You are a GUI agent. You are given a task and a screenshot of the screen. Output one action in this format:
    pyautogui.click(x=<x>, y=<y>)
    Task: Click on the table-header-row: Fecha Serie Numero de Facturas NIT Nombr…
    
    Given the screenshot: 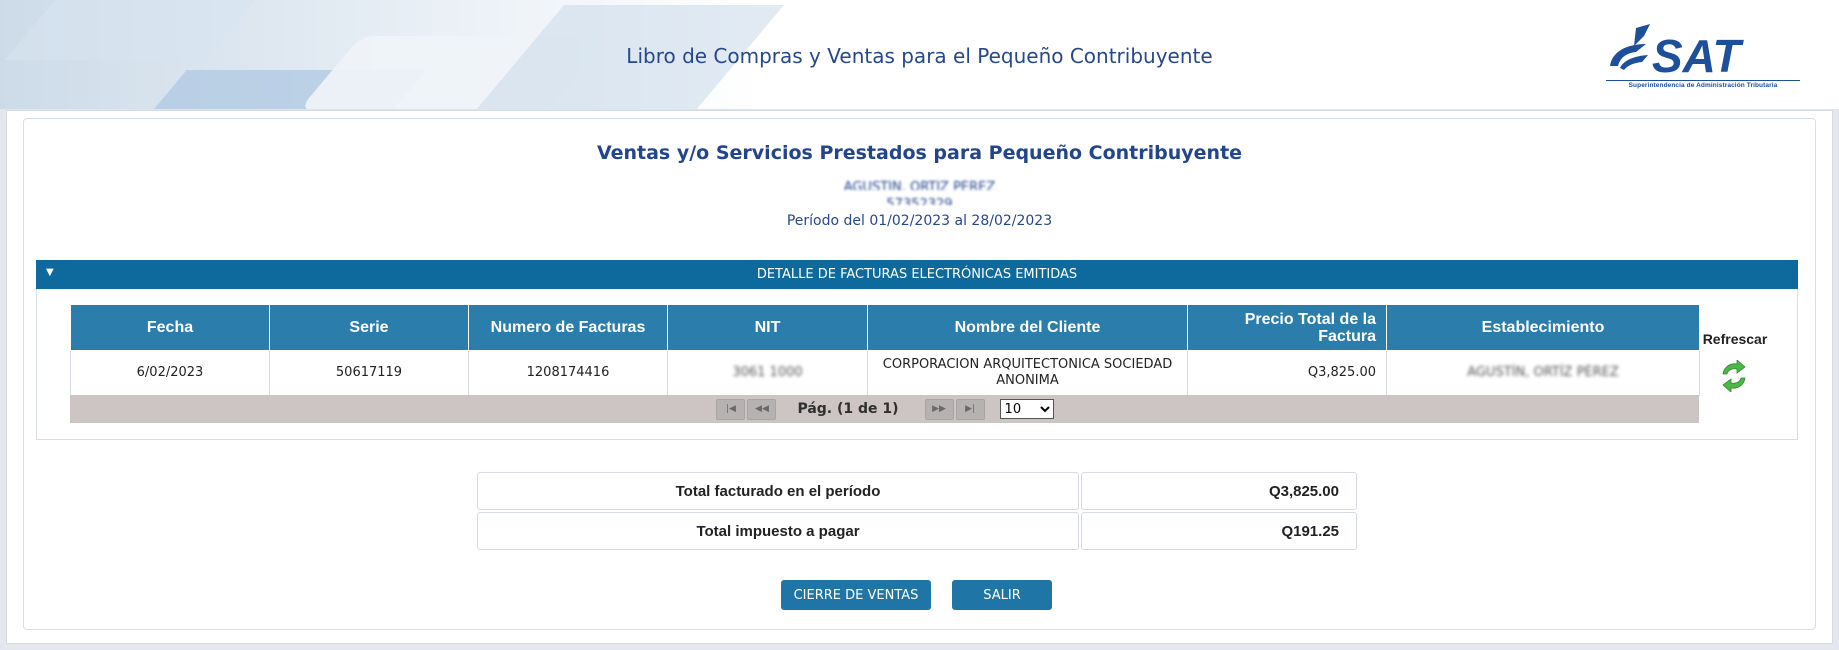 What is the action you would take?
    pyautogui.click(x=885, y=327)
    